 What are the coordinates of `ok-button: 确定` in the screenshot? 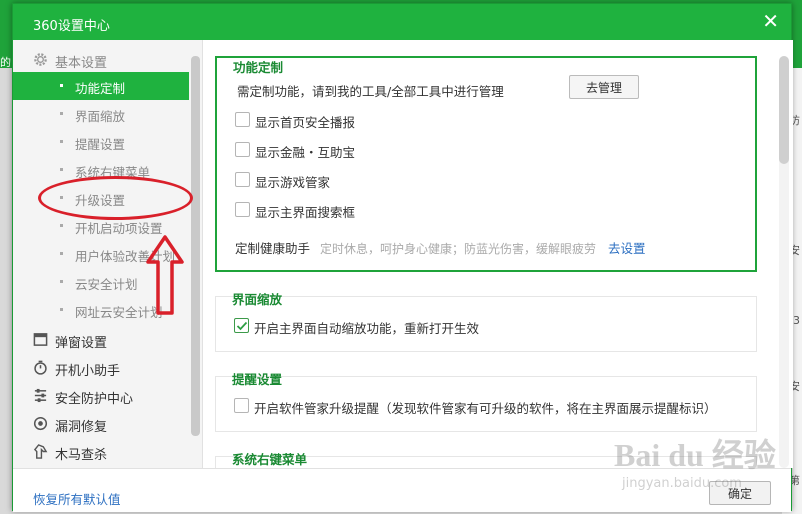 It's located at (740, 493).